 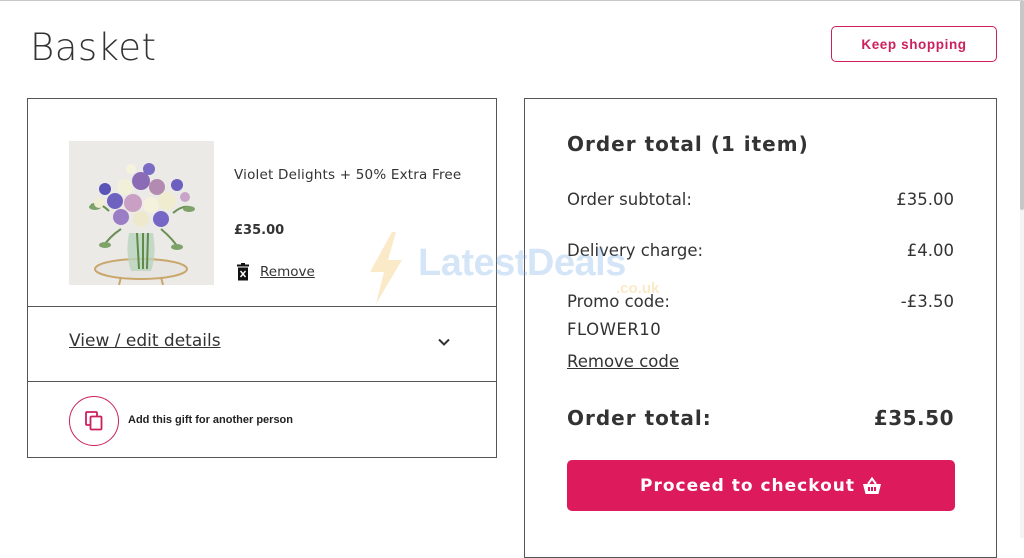 What do you see at coordinates (635, 250) in the screenshot?
I see `delivery-label: Delivery charge:` at bounding box center [635, 250].